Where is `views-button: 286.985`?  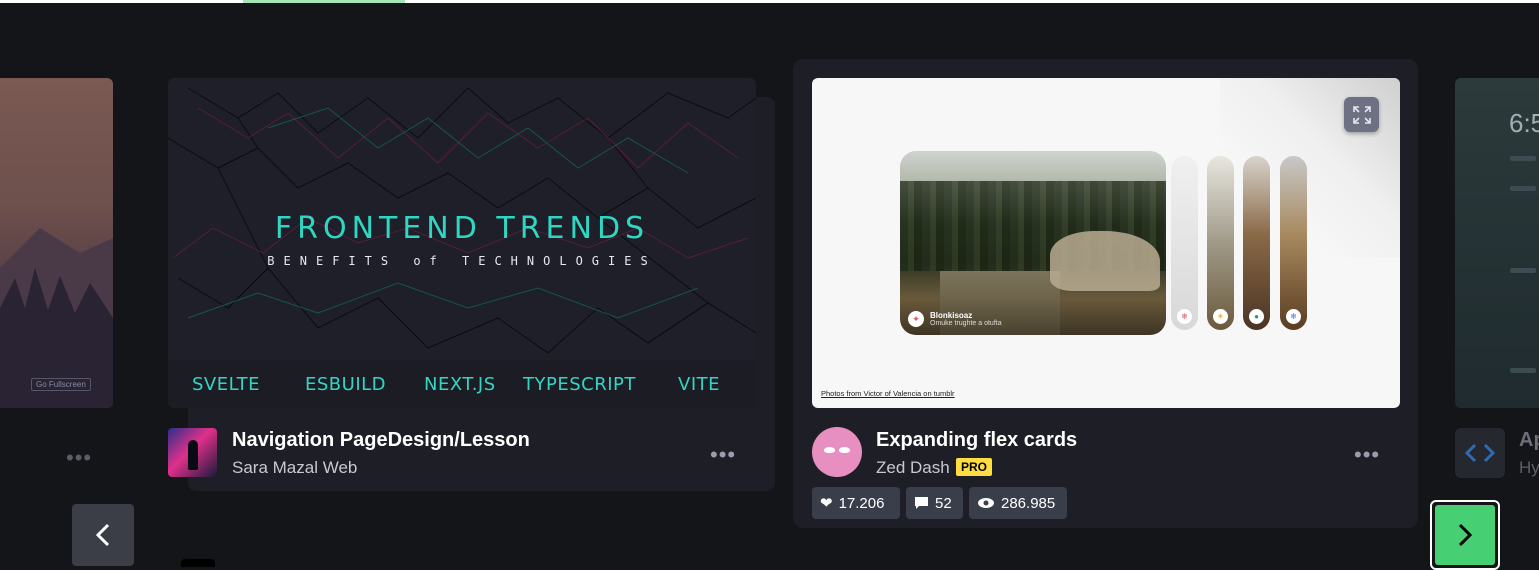 views-button: 286.985 is located at coordinates (1018, 503).